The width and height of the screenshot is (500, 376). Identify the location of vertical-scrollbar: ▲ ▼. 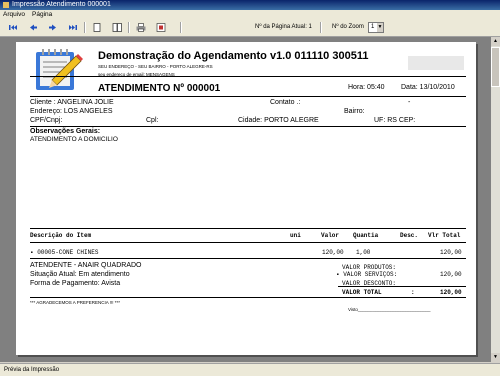
(495, 199).